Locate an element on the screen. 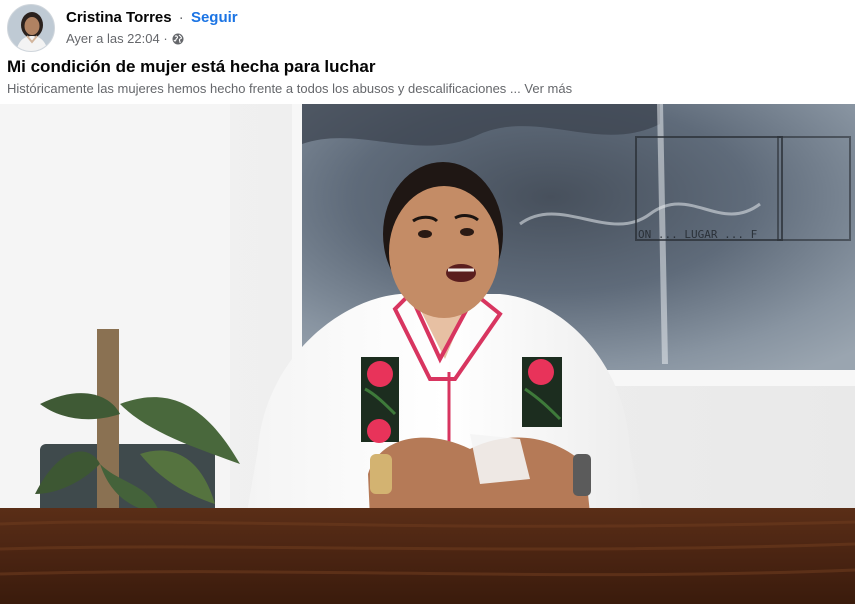 The width and height of the screenshot is (855, 604). author-avatar is located at coordinates (31, 28).